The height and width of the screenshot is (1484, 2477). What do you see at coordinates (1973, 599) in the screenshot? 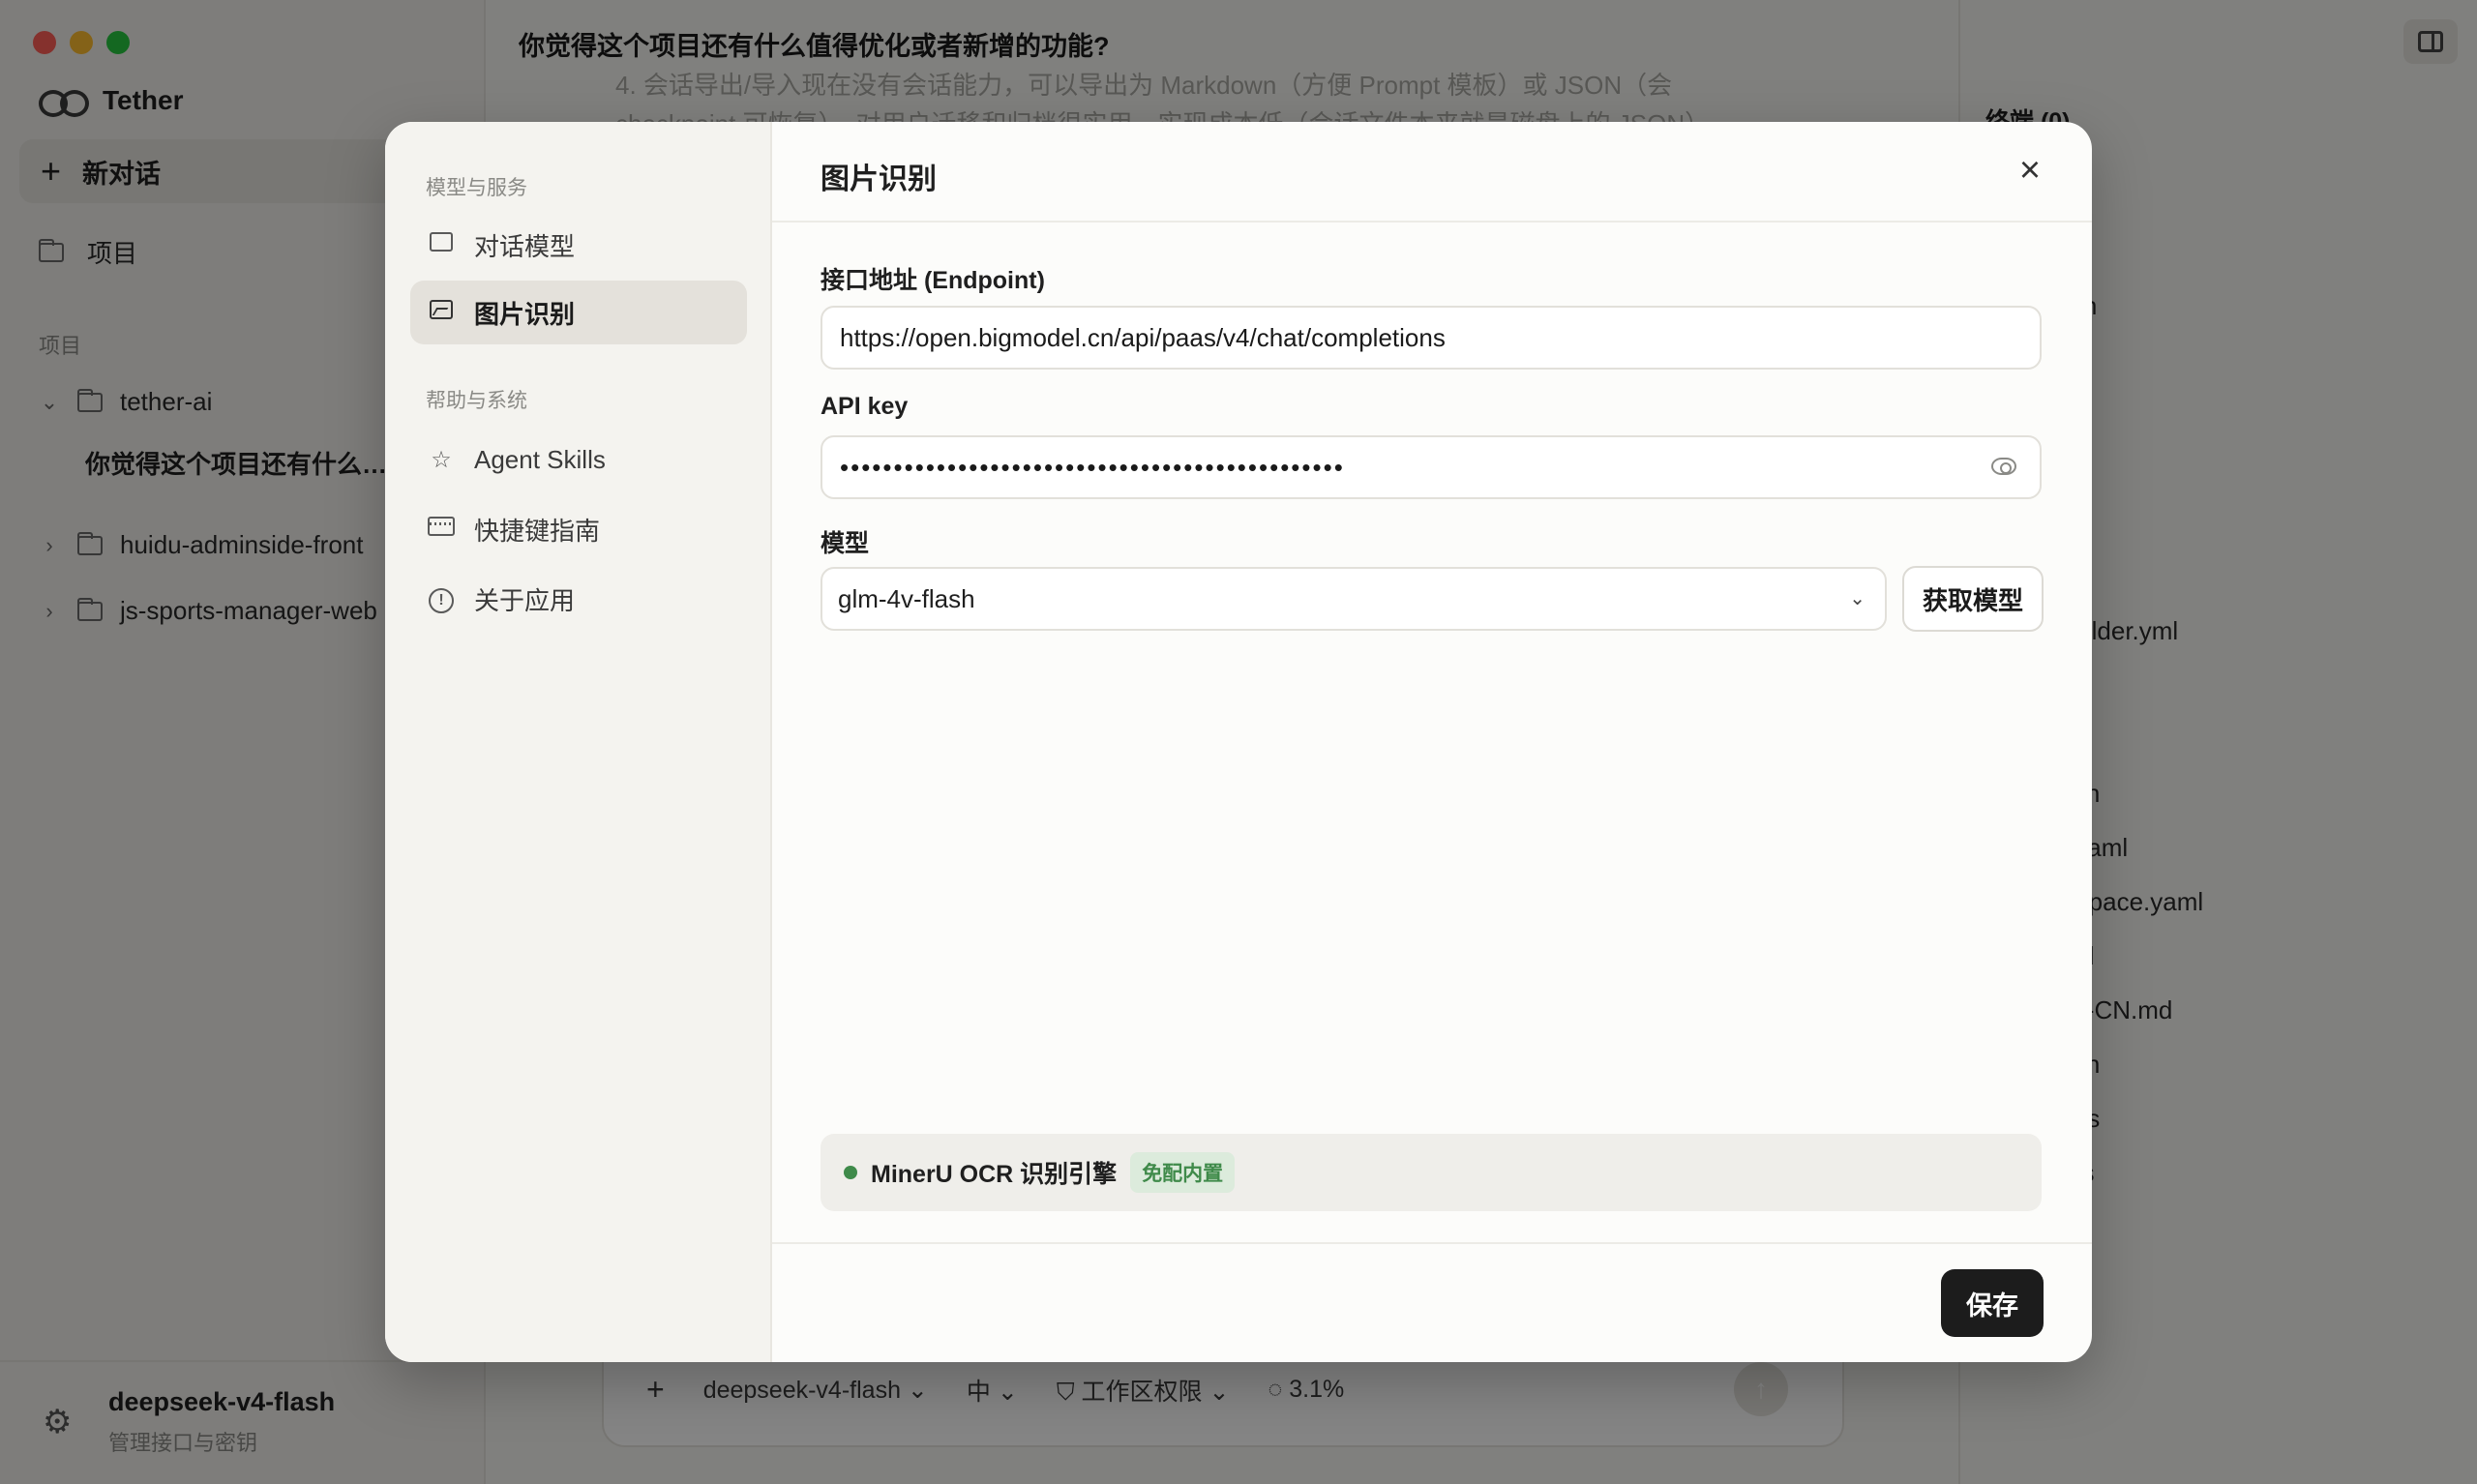
I see `fetch-models-button: 获取模型` at bounding box center [1973, 599].